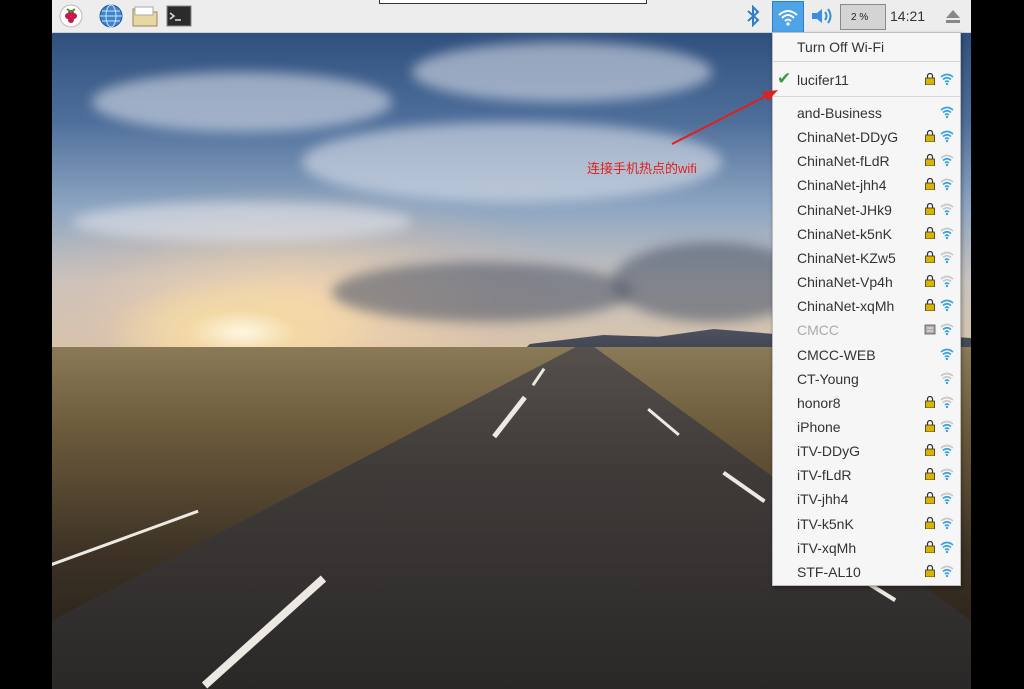 The width and height of the screenshot is (1024, 689). What do you see at coordinates (866, 548) in the screenshot?
I see `network-item: iTV-xqMh` at bounding box center [866, 548].